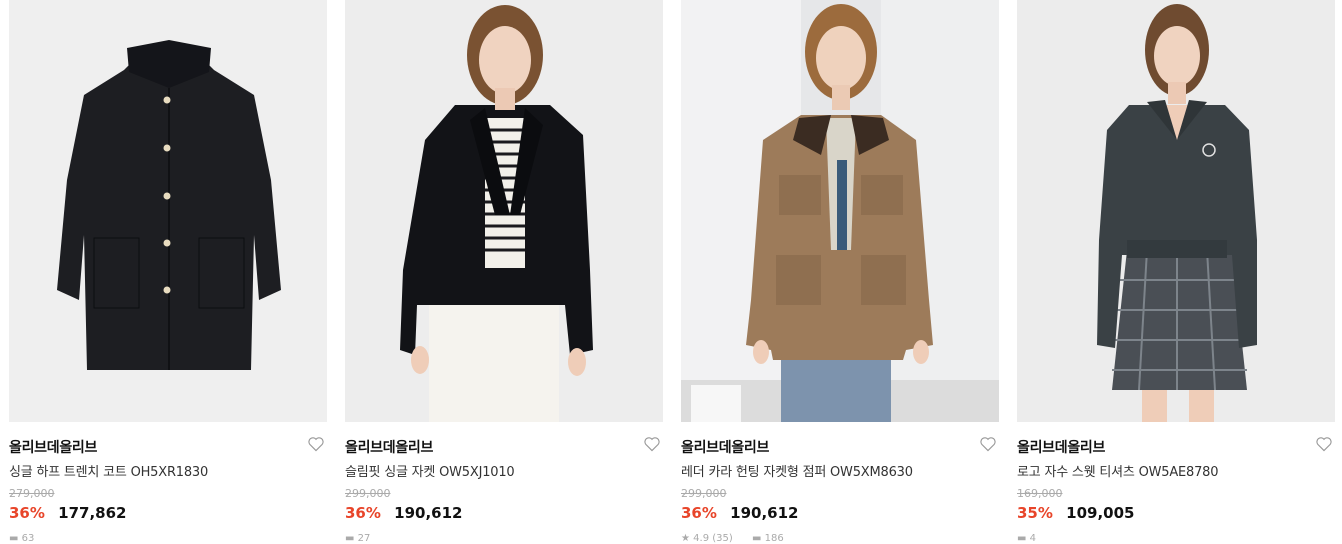 The width and height of the screenshot is (1342, 544). Describe the element at coordinates (707, 538) in the screenshot. I see `rating: ★ 4.9 (35)` at that location.